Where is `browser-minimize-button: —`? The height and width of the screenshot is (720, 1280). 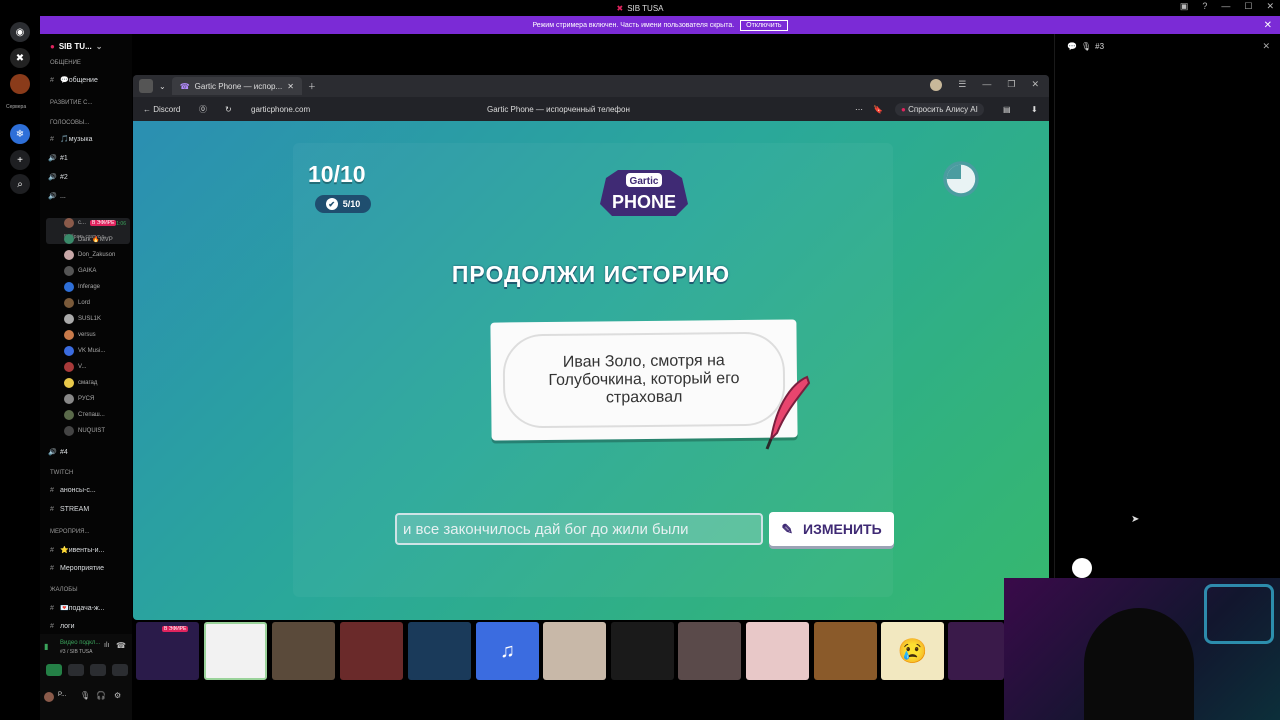 browser-minimize-button: — is located at coordinates (986, 85).